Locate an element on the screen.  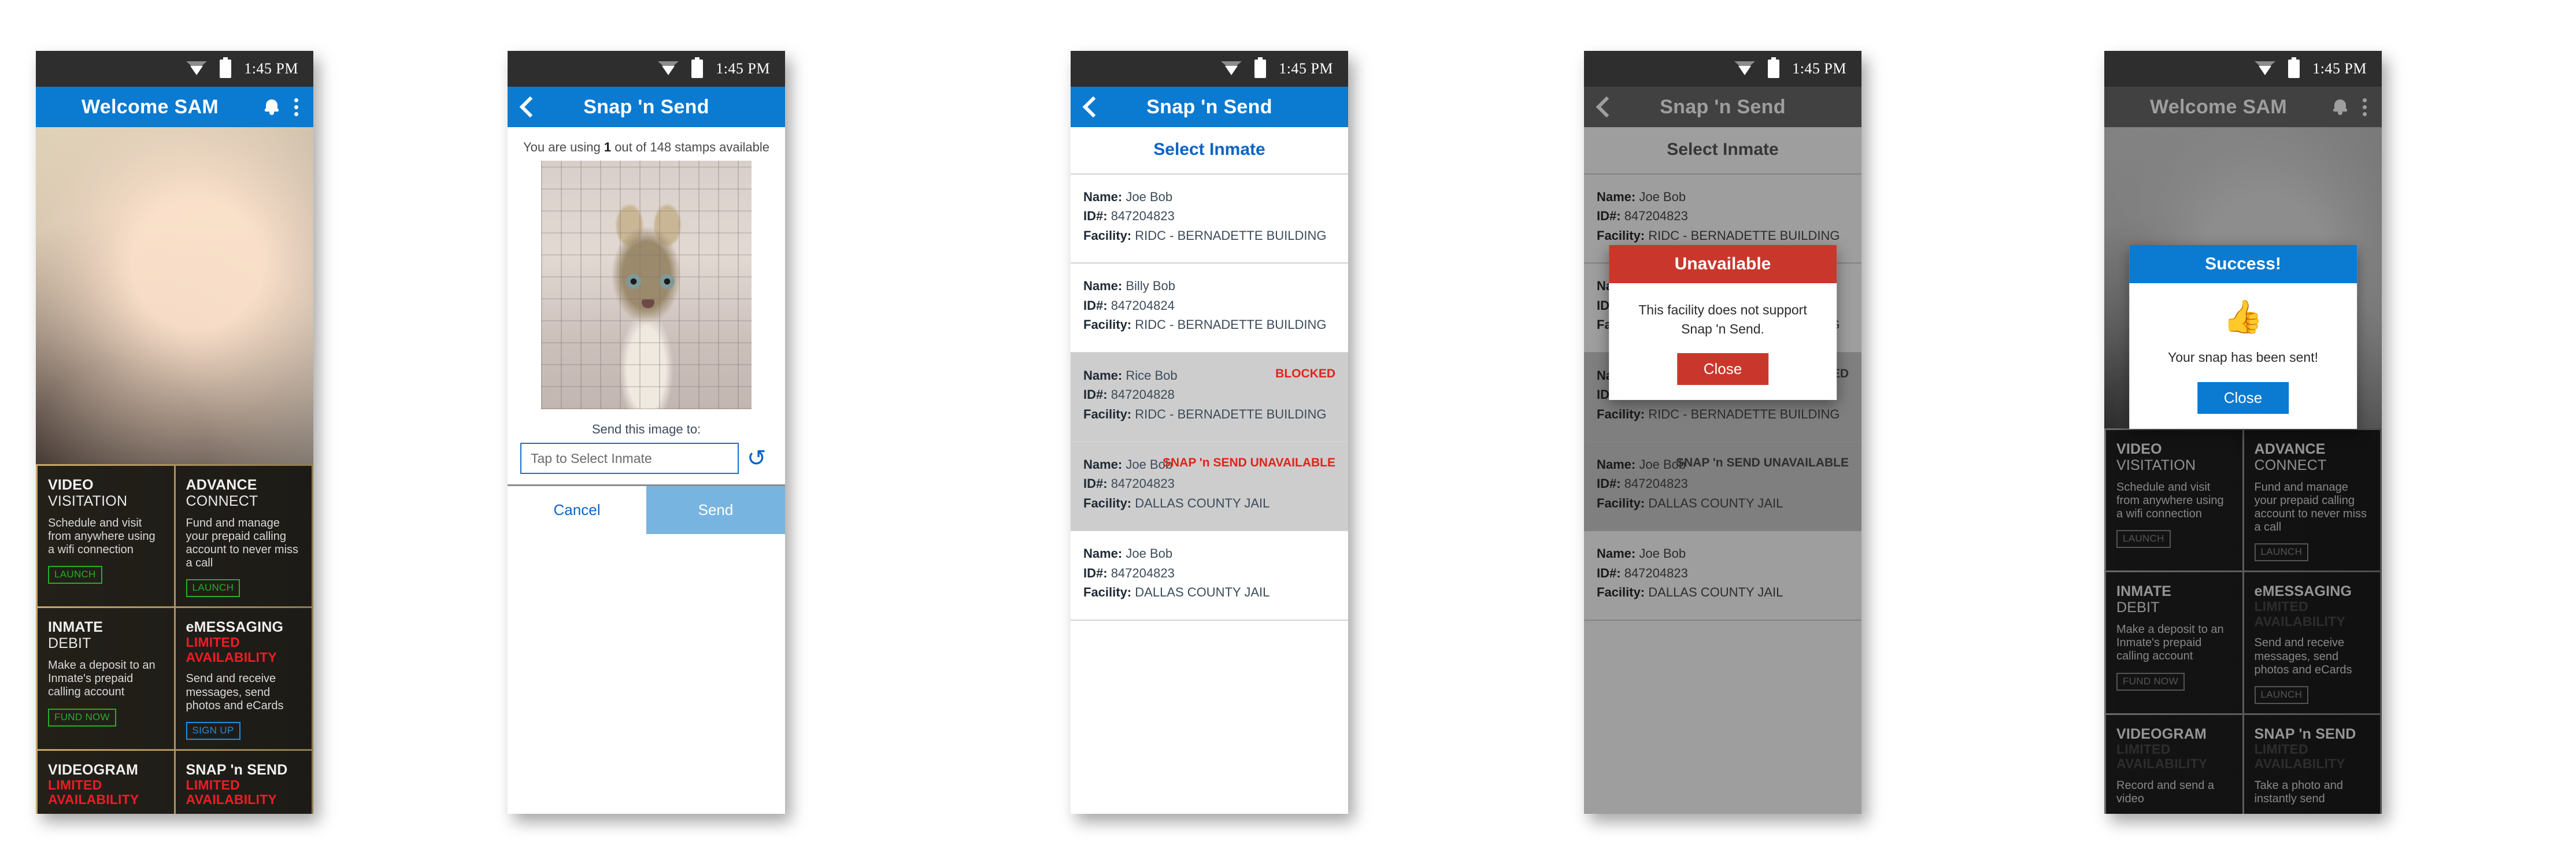
kebab-menu-icon is located at coordinates (296, 107).